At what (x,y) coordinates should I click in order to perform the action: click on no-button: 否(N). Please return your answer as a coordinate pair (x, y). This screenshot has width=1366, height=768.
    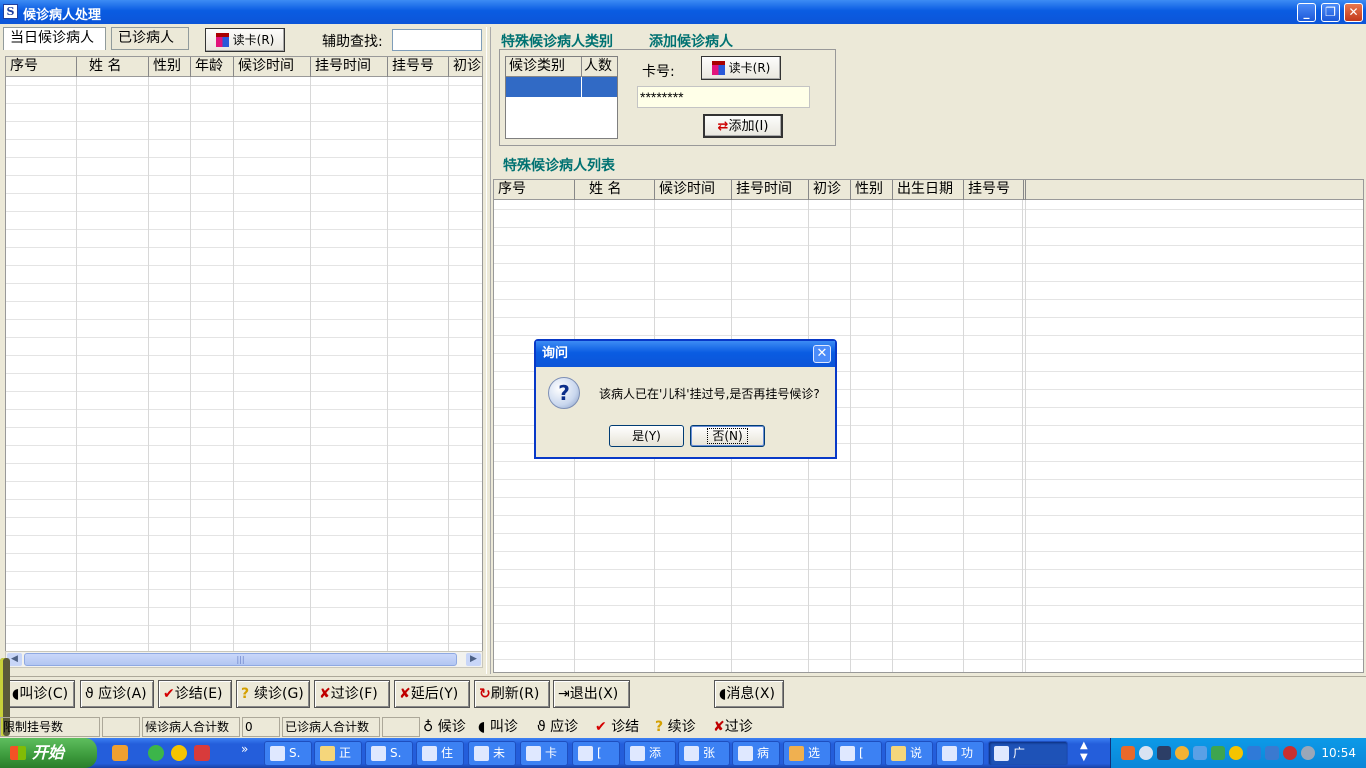
    Looking at the image, I should click on (727, 436).